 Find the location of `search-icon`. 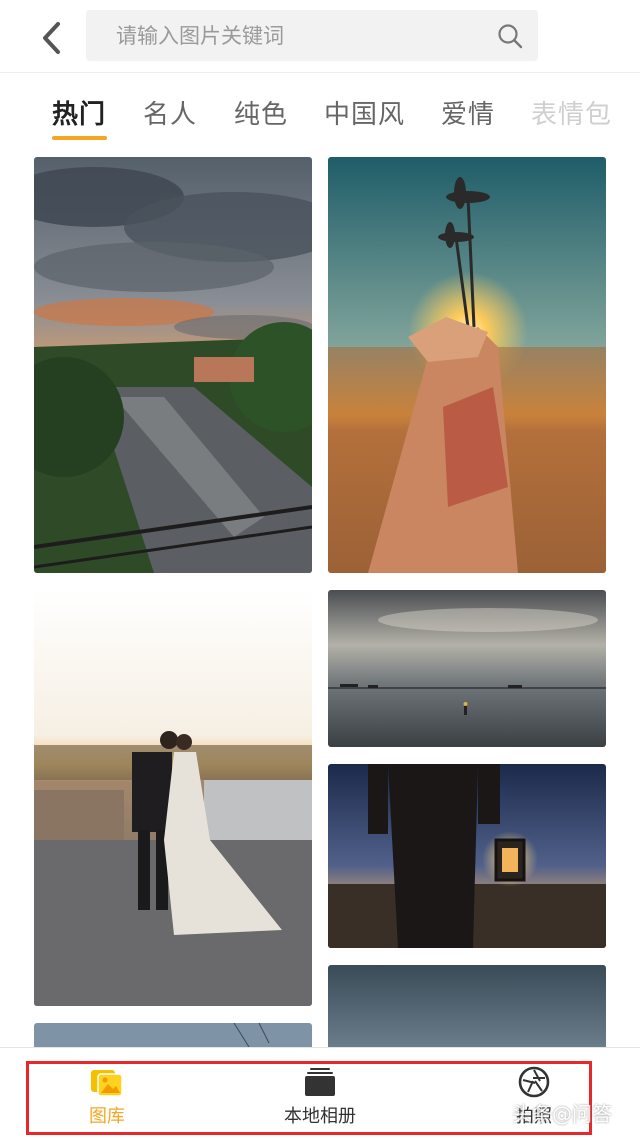

search-icon is located at coordinates (510, 36).